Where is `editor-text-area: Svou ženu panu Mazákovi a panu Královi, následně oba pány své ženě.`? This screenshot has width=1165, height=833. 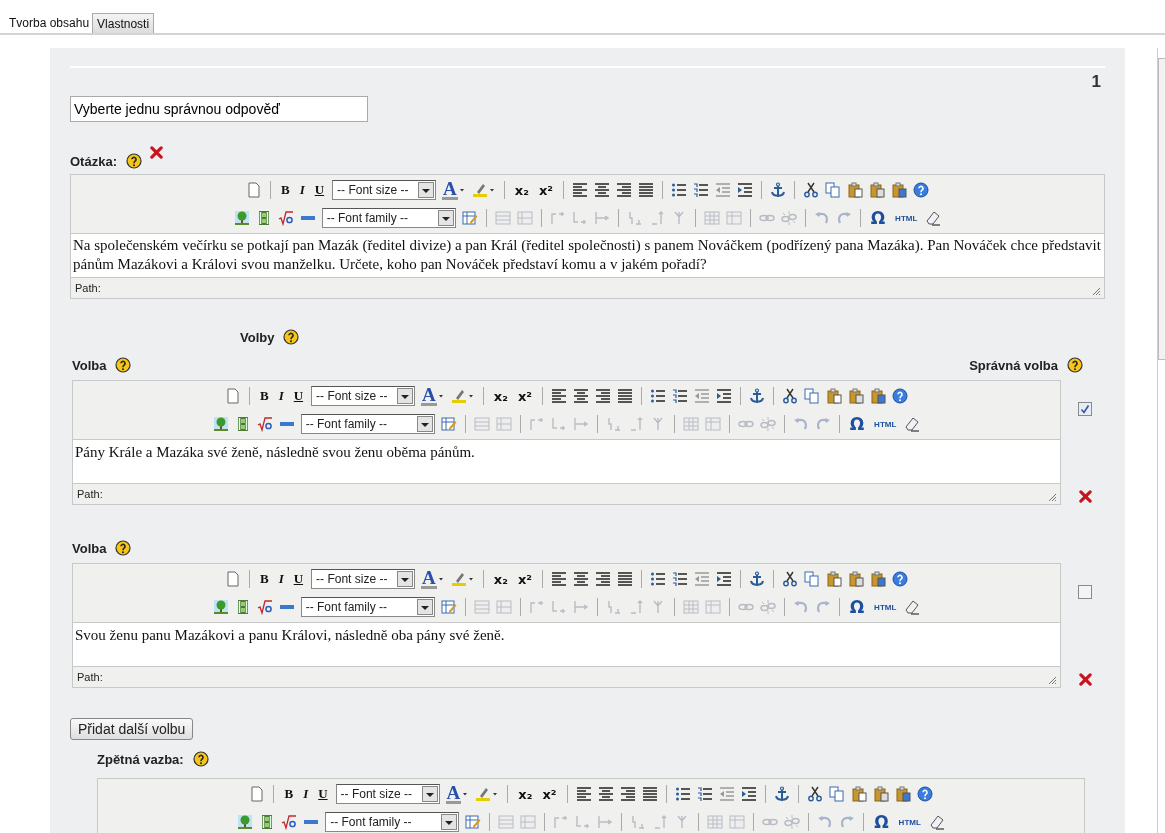 editor-text-area: Svou ženu panu Mazákovi a panu Královi, následně oba pány své ženě. is located at coordinates (566, 644).